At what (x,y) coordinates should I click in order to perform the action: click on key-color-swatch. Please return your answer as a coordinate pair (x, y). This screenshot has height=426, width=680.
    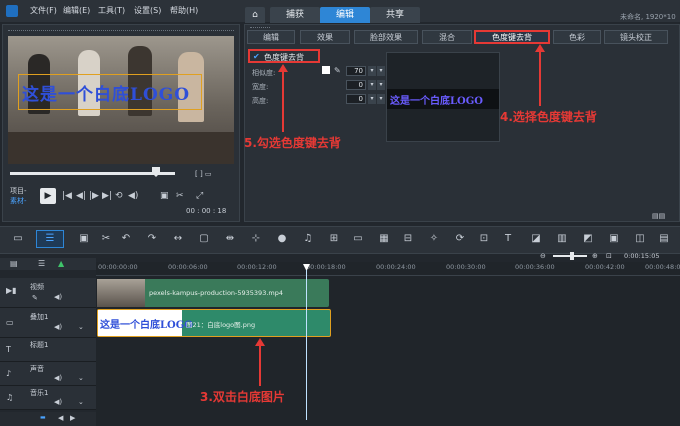
    Looking at the image, I should click on (326, 70).